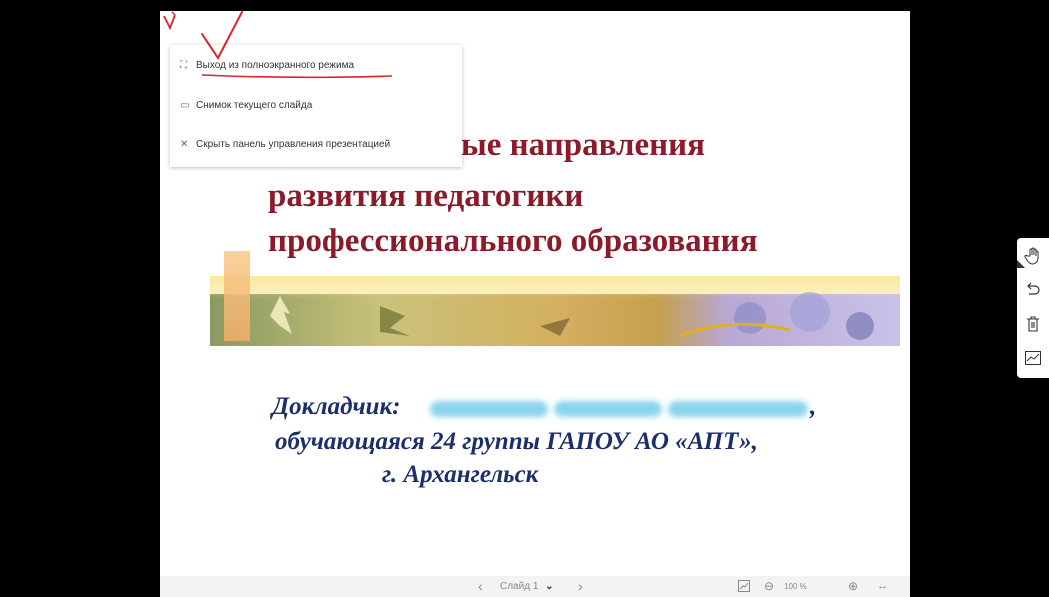  I want to click on slide-banner-image, so click(555, 311).